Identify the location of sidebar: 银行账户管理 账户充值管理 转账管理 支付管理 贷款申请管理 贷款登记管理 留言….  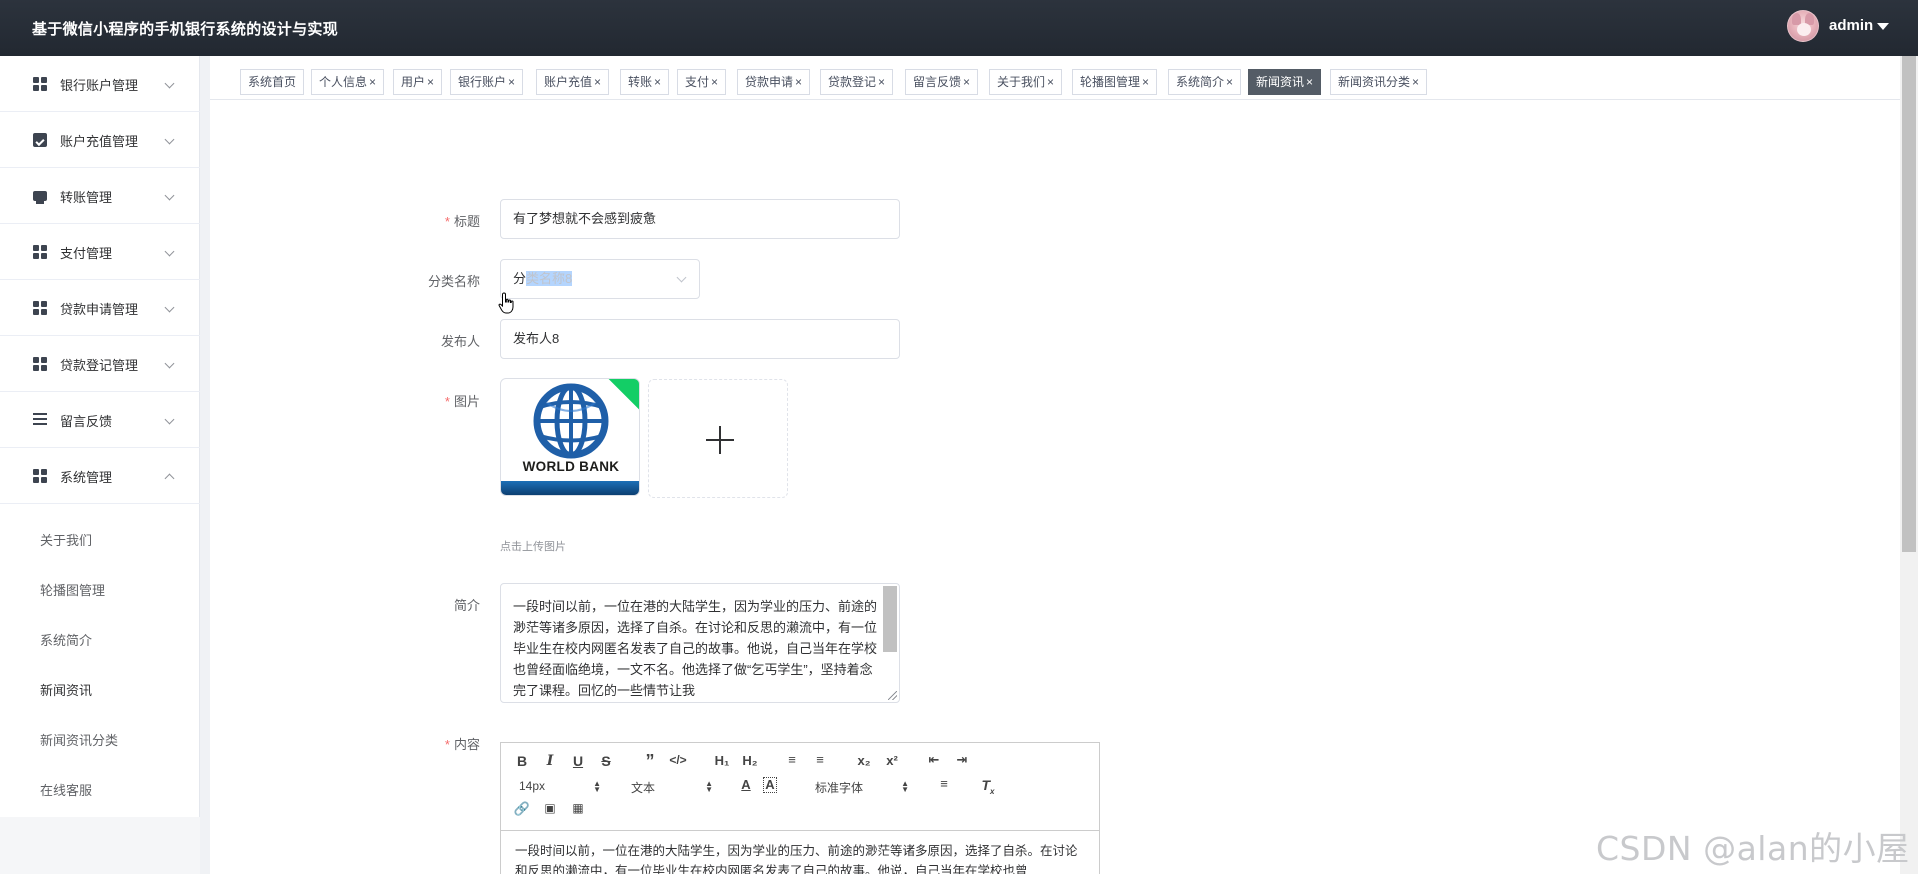
(100, 465).